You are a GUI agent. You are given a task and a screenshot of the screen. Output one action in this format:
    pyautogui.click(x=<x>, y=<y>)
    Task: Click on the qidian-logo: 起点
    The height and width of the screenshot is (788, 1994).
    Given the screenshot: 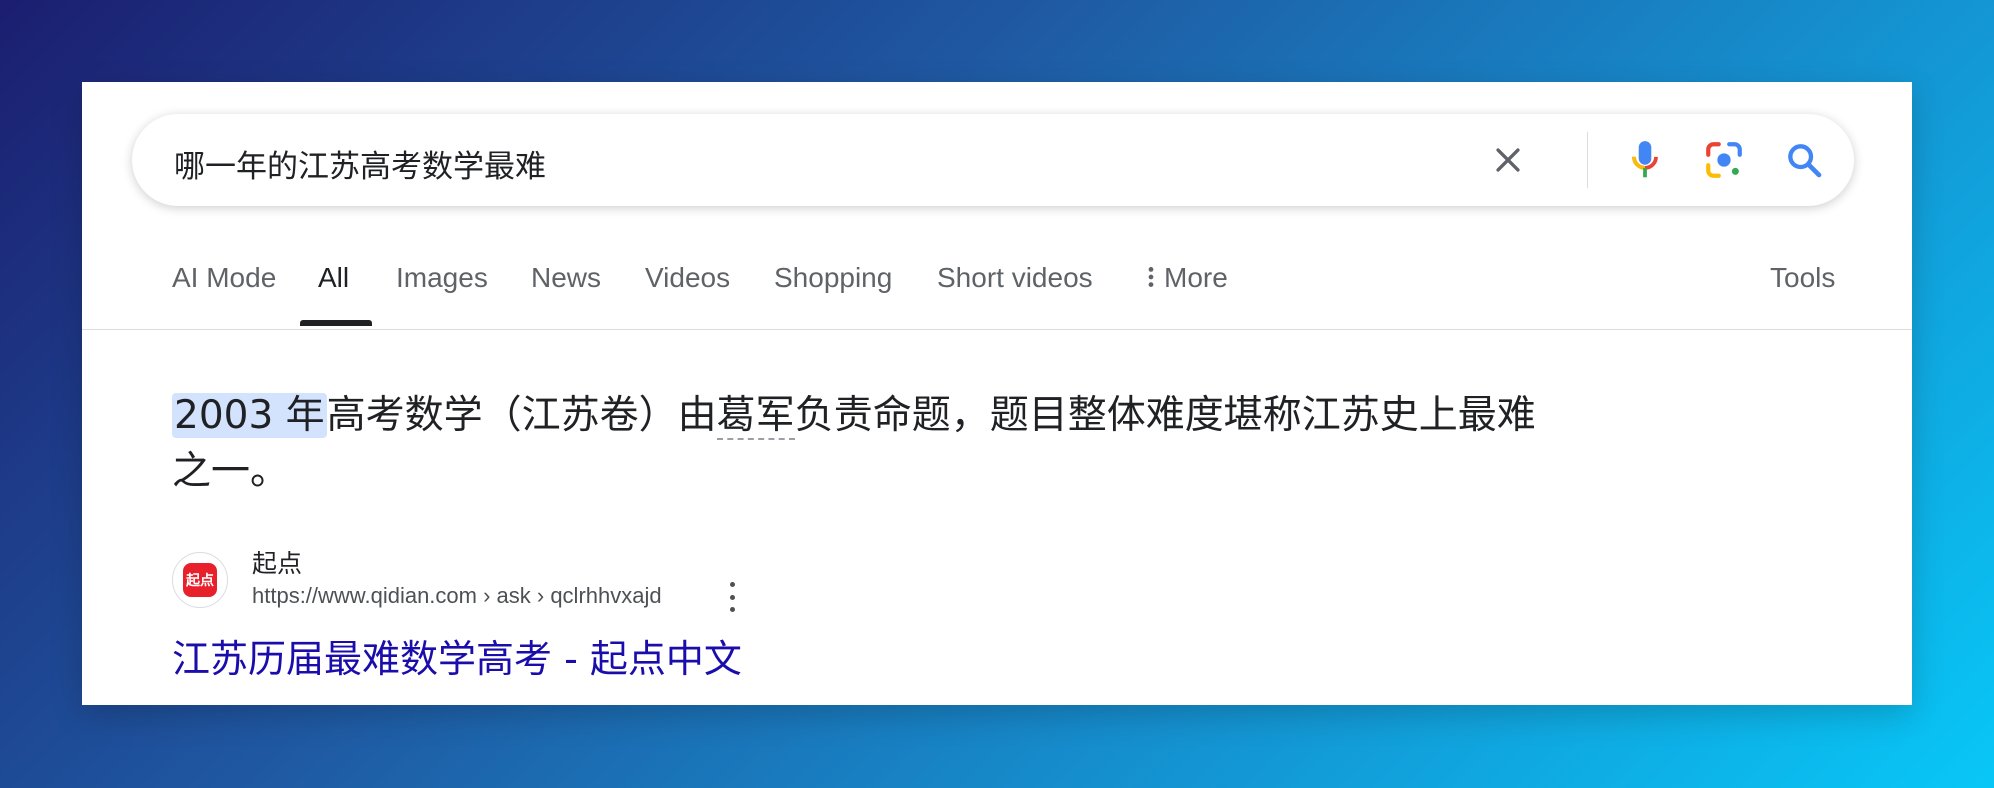 What is the action you would take?
    pyautogui.click(x=200, y=580)
    